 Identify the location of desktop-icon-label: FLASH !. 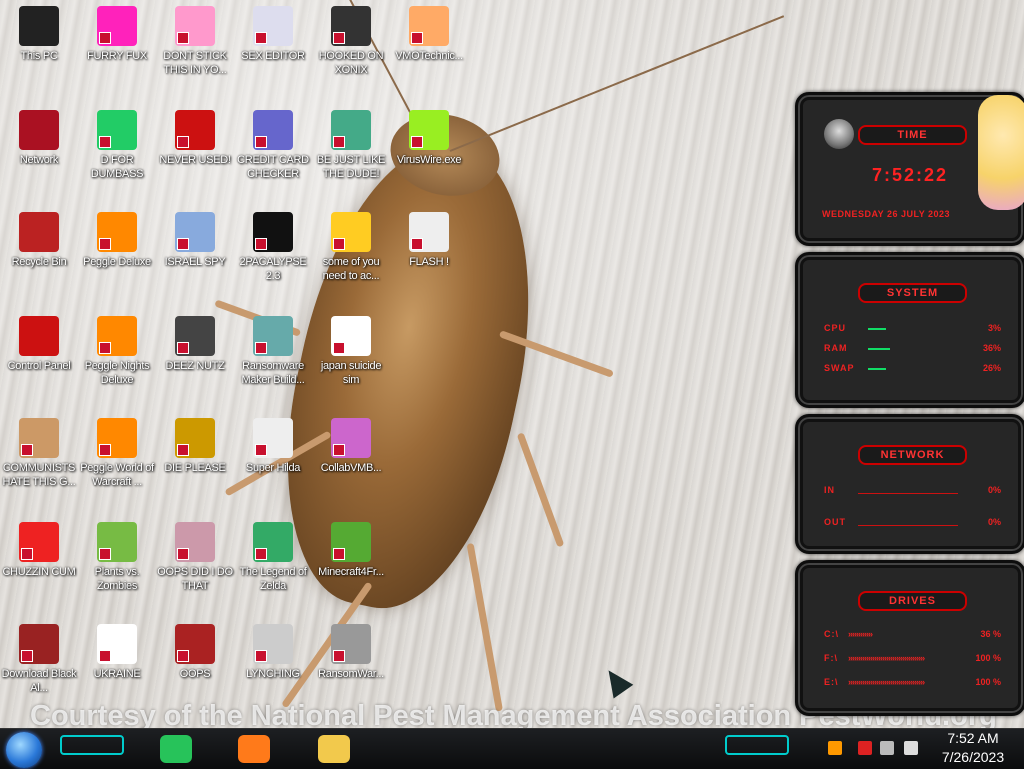
(429, 262).